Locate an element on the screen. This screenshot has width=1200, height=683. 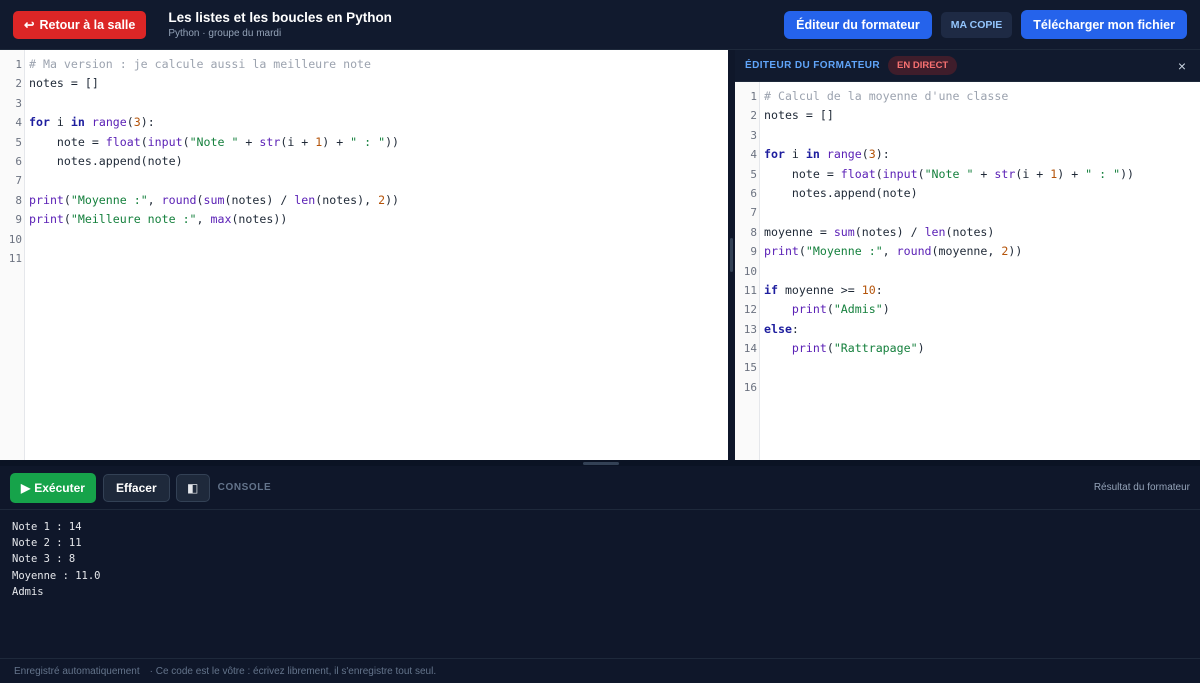
trainer-panel-title: ÉDITEUR DU FORMATEUR is located at coordinates (813, 65).